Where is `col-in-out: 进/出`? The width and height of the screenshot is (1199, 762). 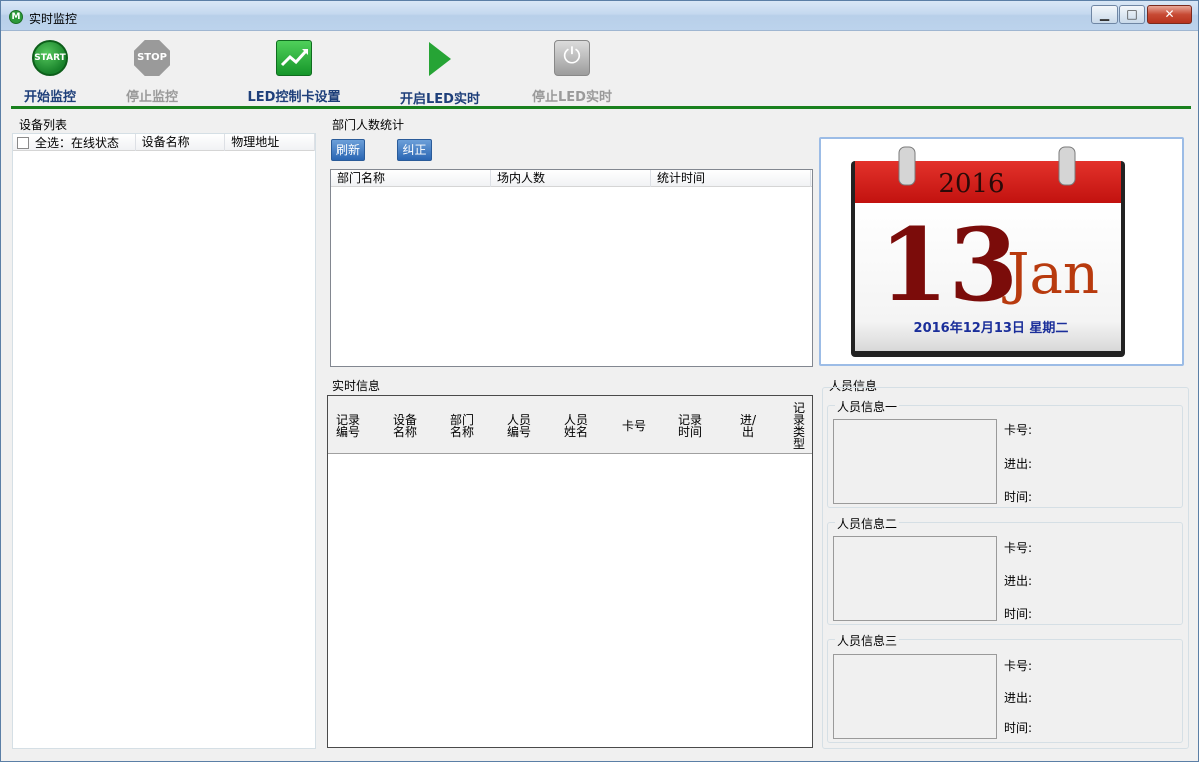
col-in-out: 进/出 is located at coordinates (748, 427).